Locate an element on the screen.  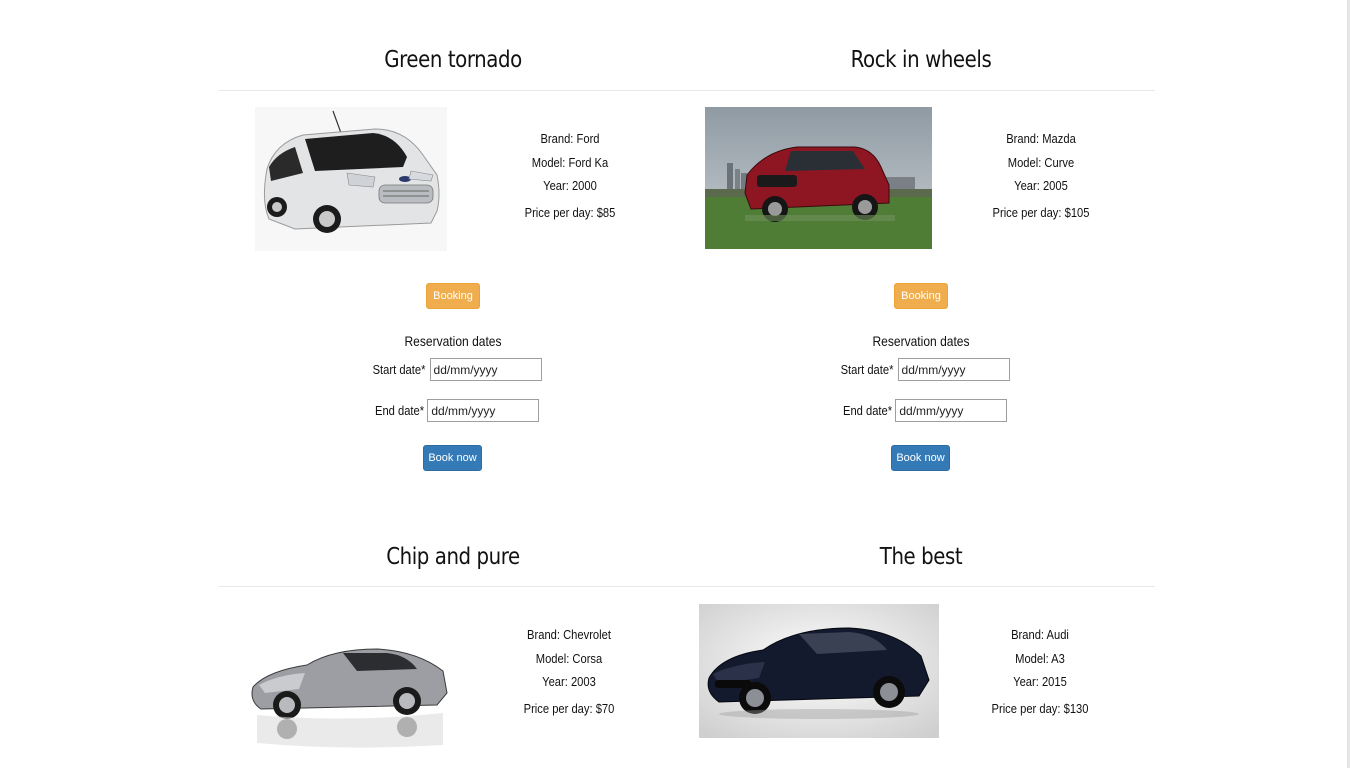
red-suv-image is located at coordinates (818, 178).